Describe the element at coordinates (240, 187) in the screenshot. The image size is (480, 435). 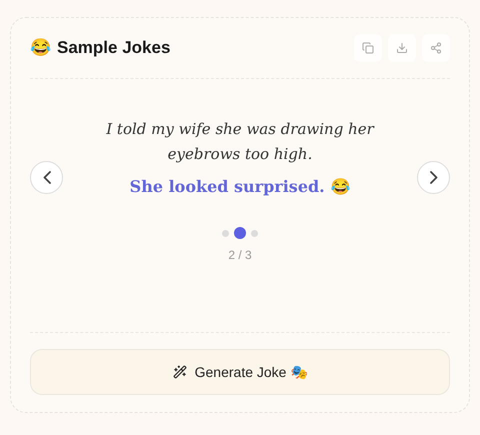
I see `joke-punchline: She looked surprised. 😂` at that location.